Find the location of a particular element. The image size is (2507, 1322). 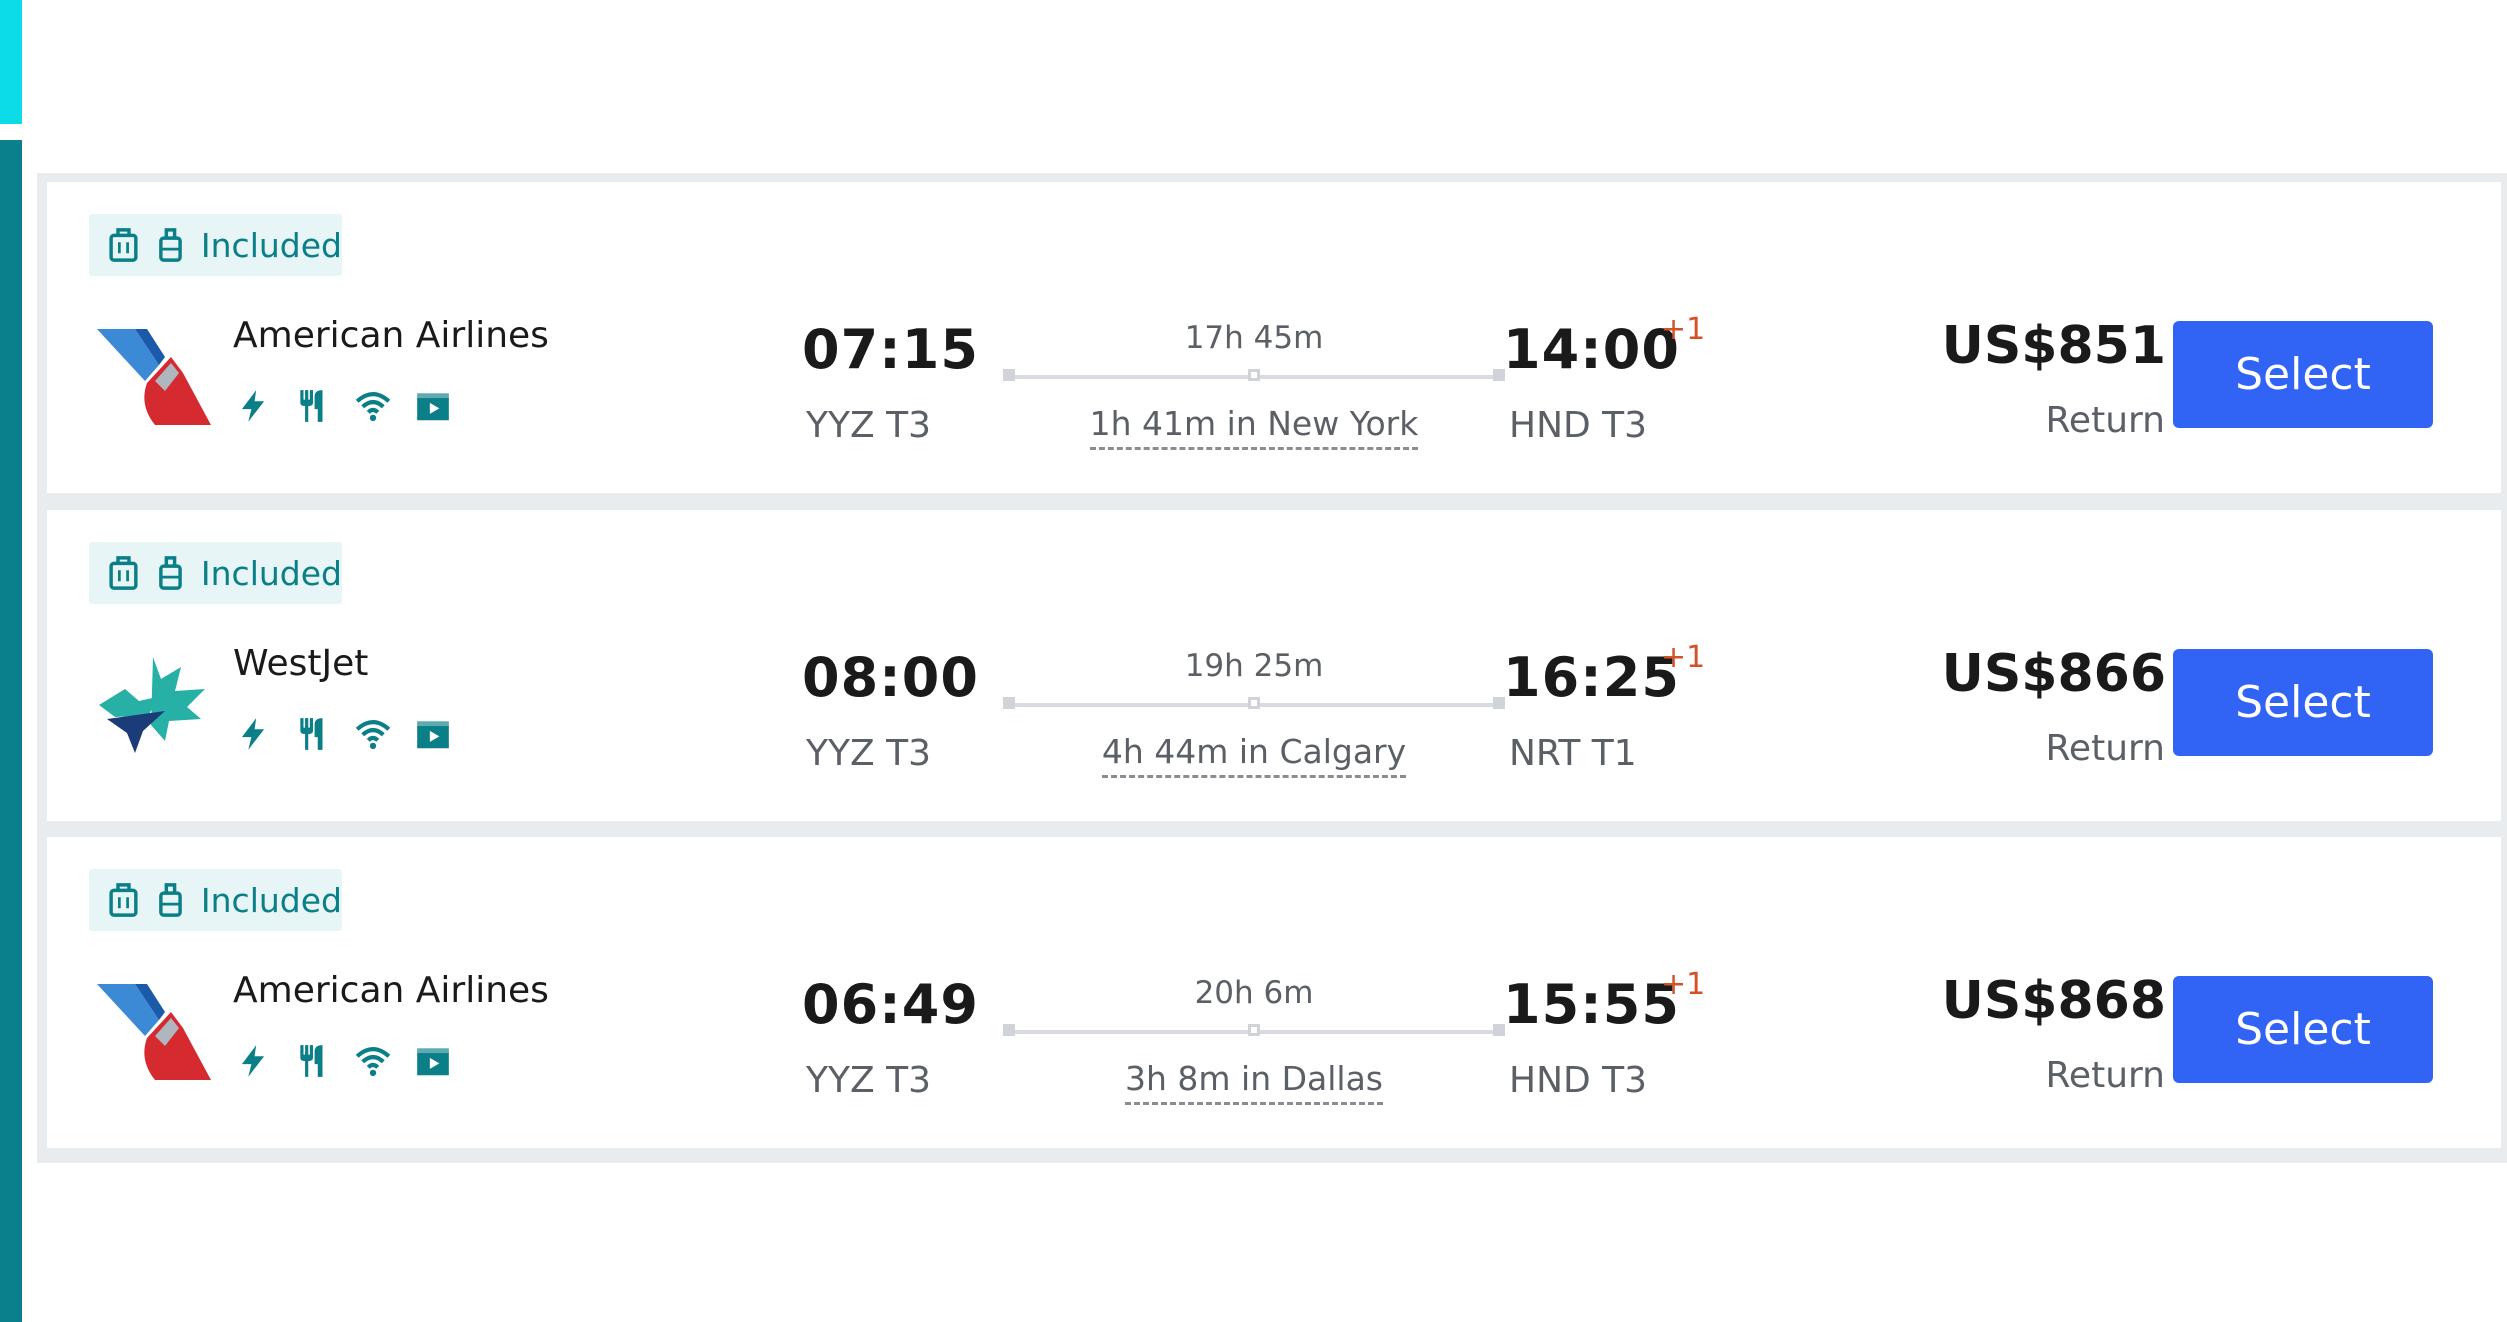

layover-text: 4h 44m in Calgary is located at coordinates (1254, 755).